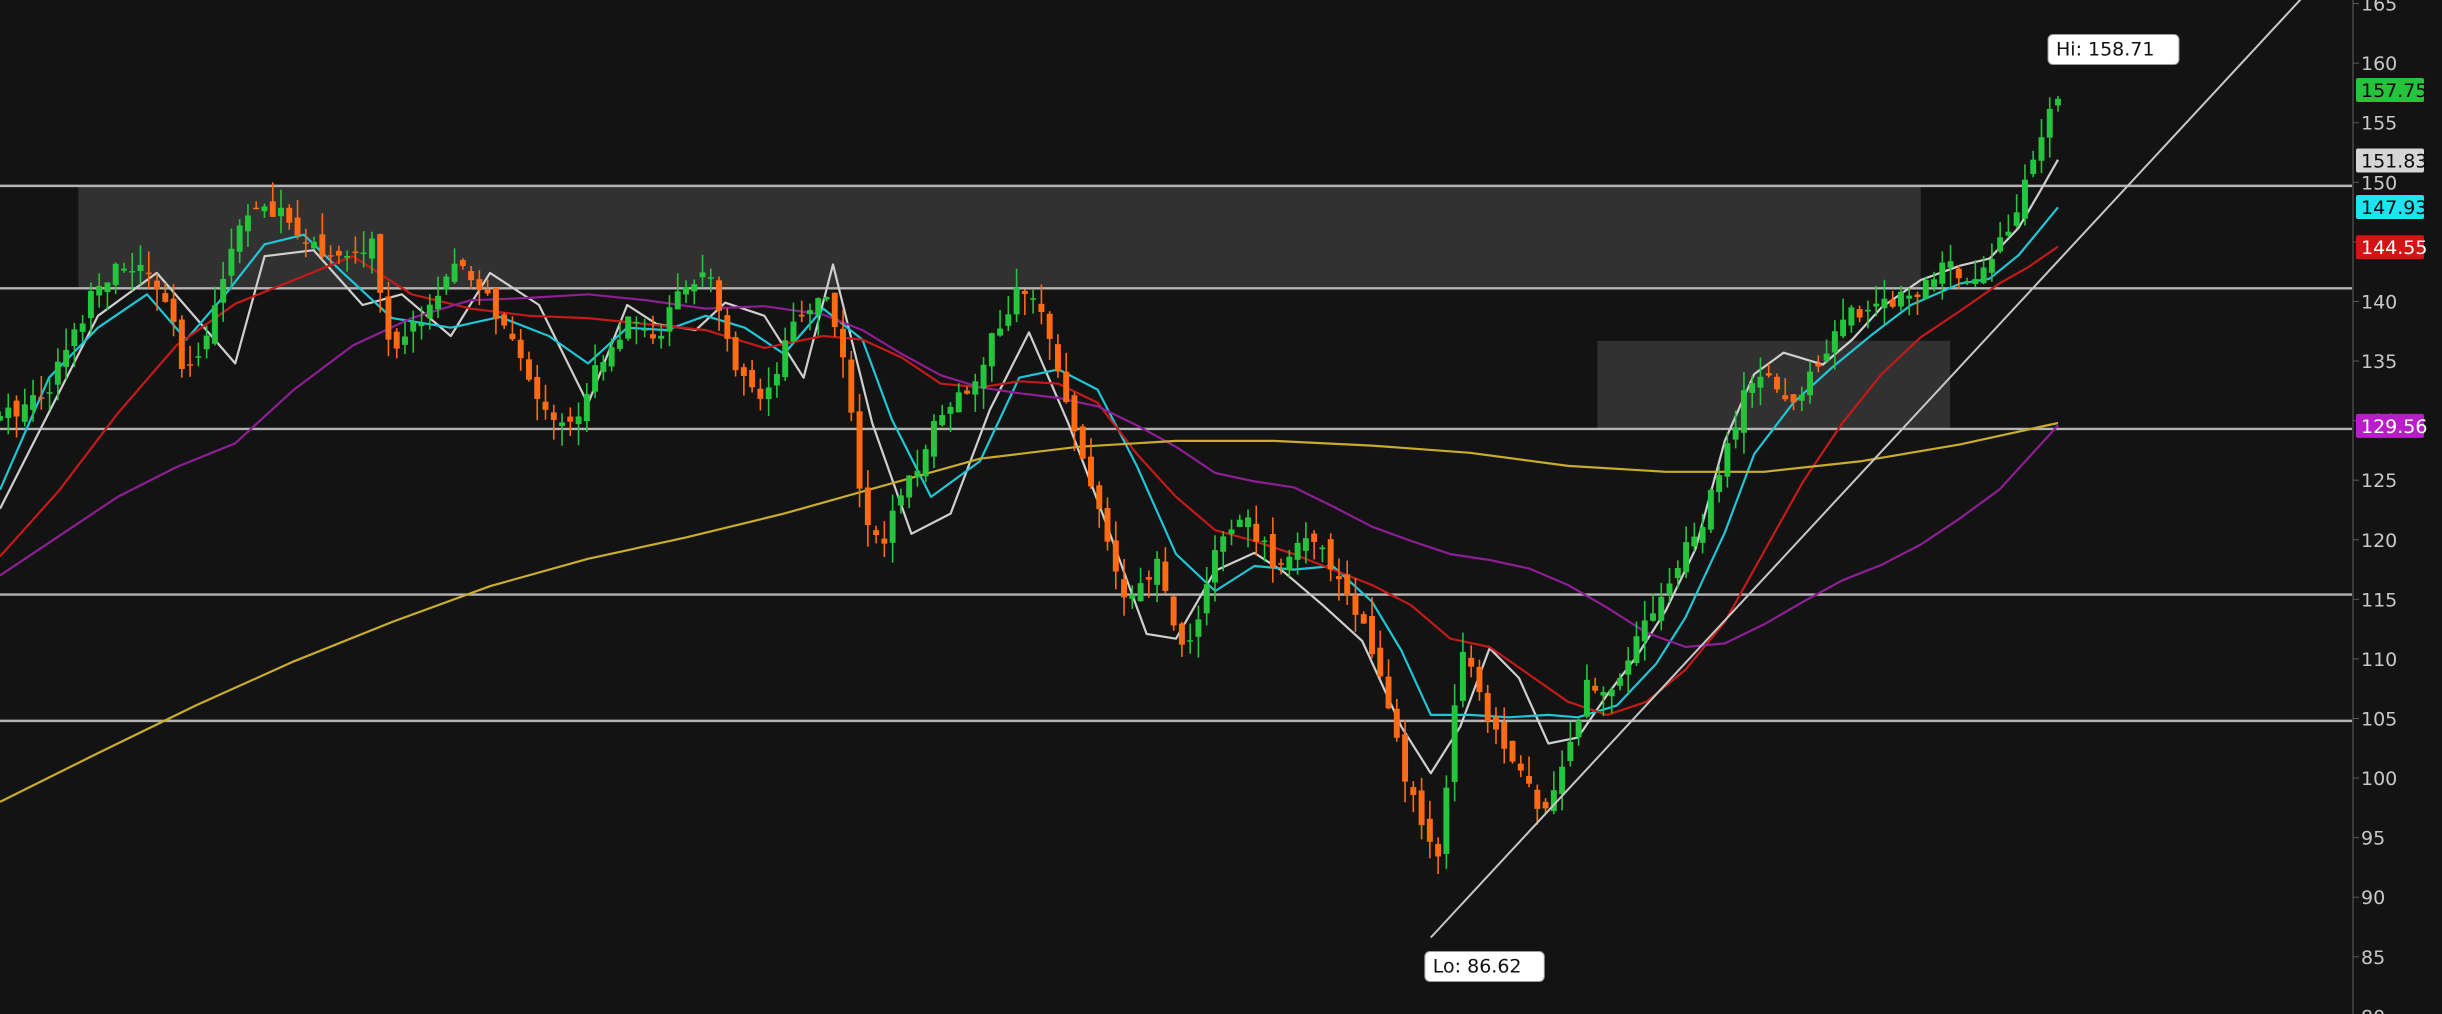 The height and width of the screenshot is (1014, 2442). I want to click on axis-tick-label: 110, so click(2379, 660).